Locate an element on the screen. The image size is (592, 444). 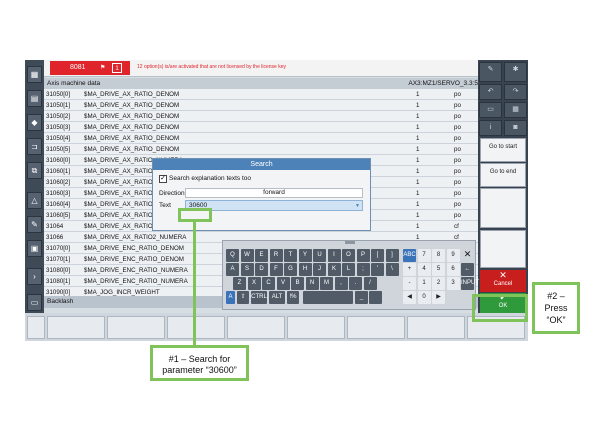
warning-icon: △ is located at coordinates (34, 200).